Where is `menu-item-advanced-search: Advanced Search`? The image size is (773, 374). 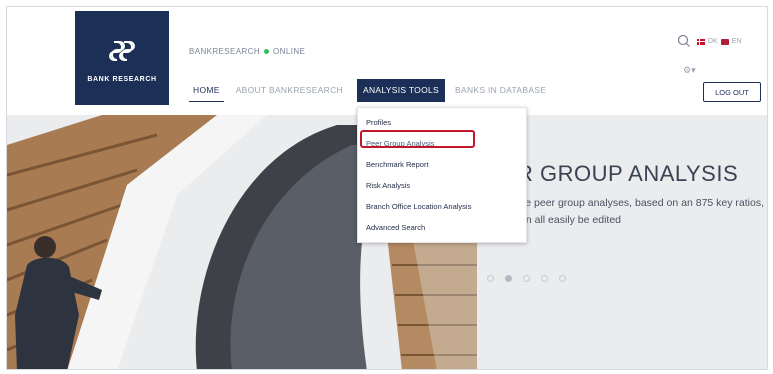 menu-item-advanced-search: Advanced Search is located at coordinates (442, 227).